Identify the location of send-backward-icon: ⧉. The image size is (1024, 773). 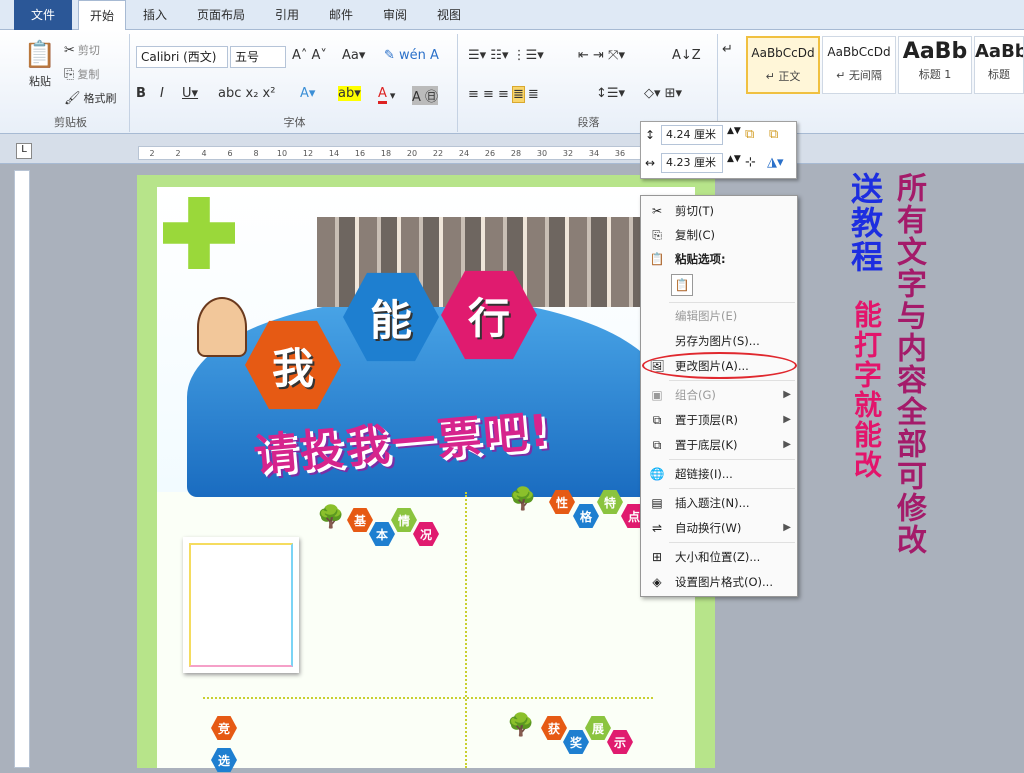
(773, 134).